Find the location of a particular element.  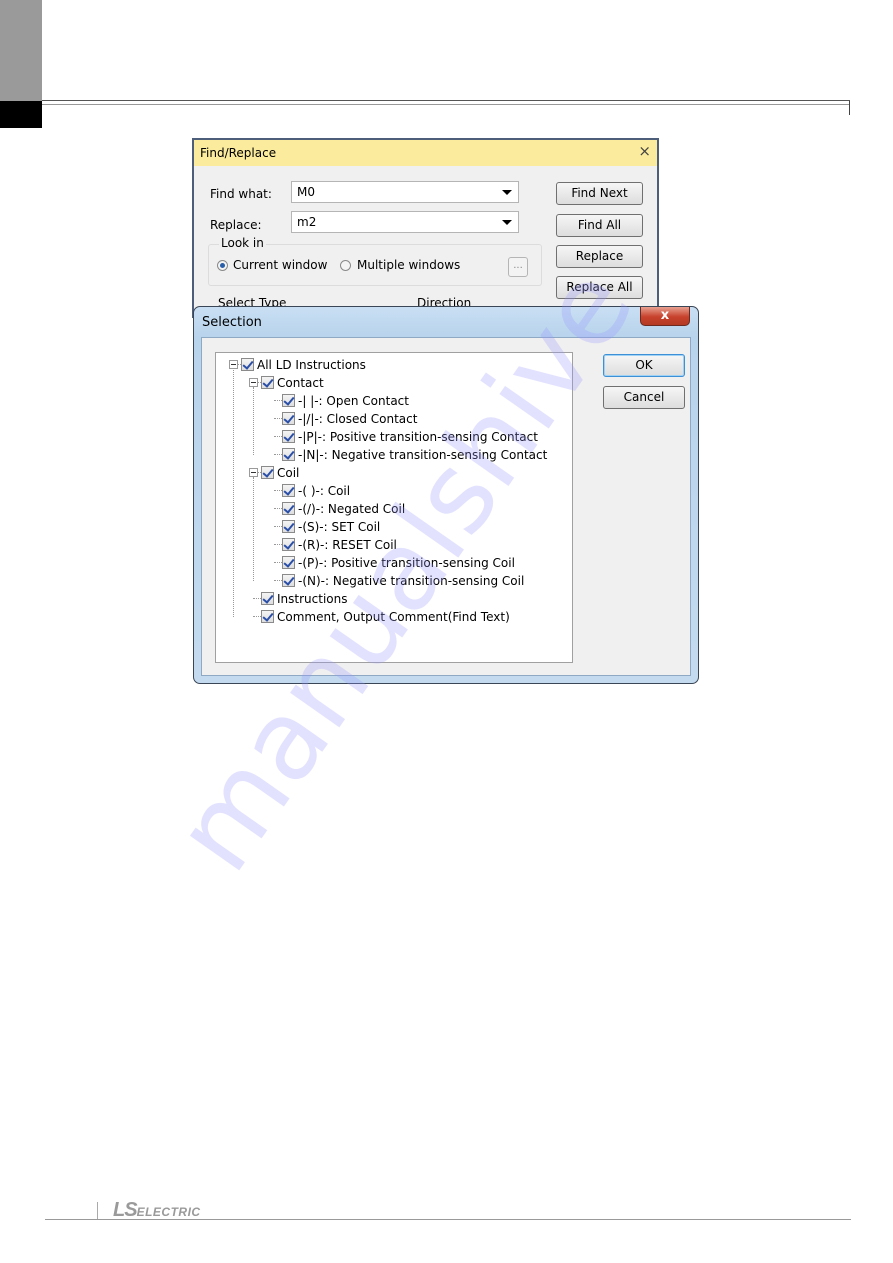

replace-label: Replace: is located at coordinates (236, 225).